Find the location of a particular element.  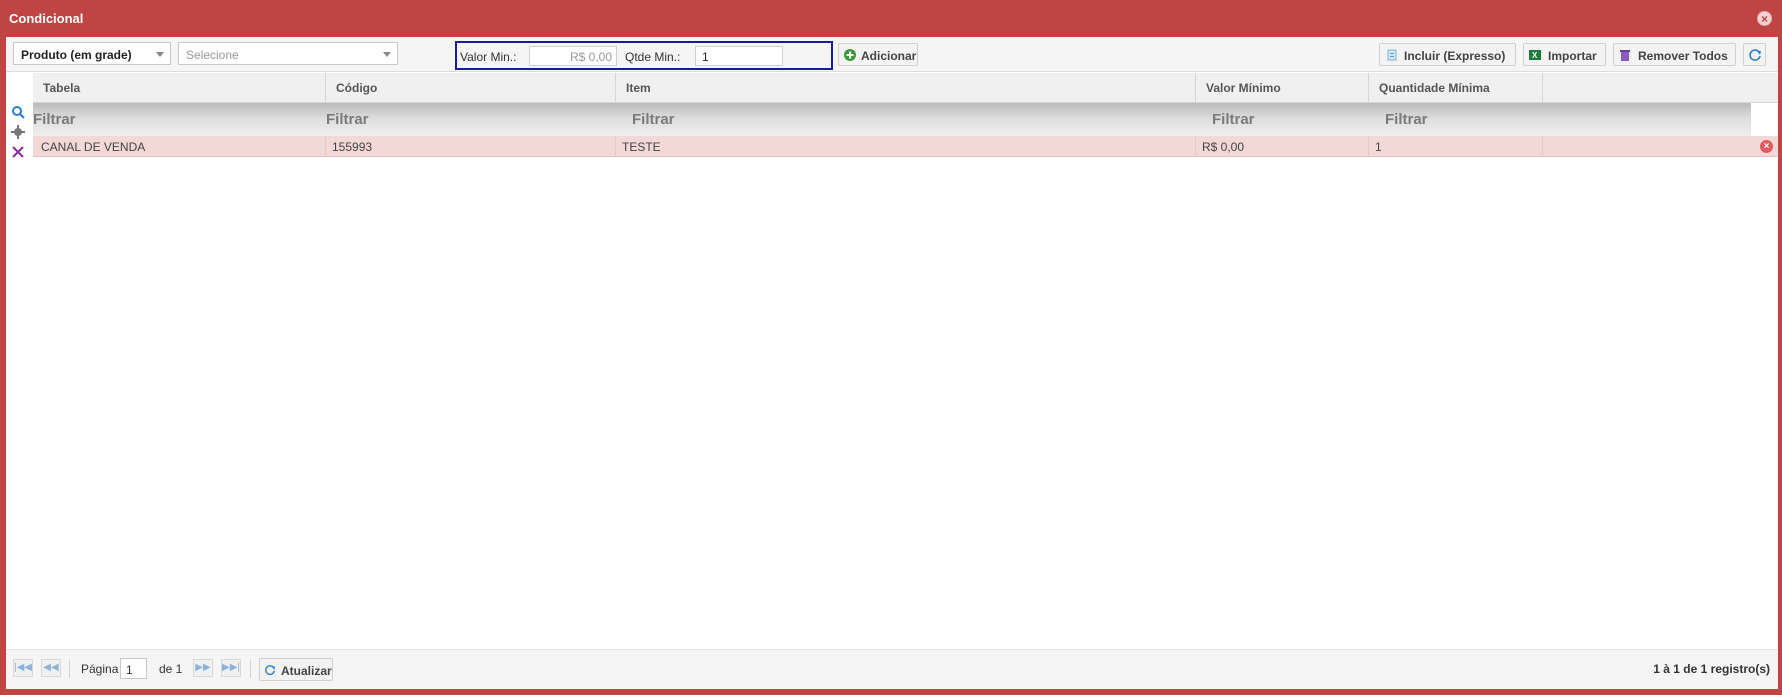

qtde-min-label: Qtde Min.: is located at coordinates (653, 57).